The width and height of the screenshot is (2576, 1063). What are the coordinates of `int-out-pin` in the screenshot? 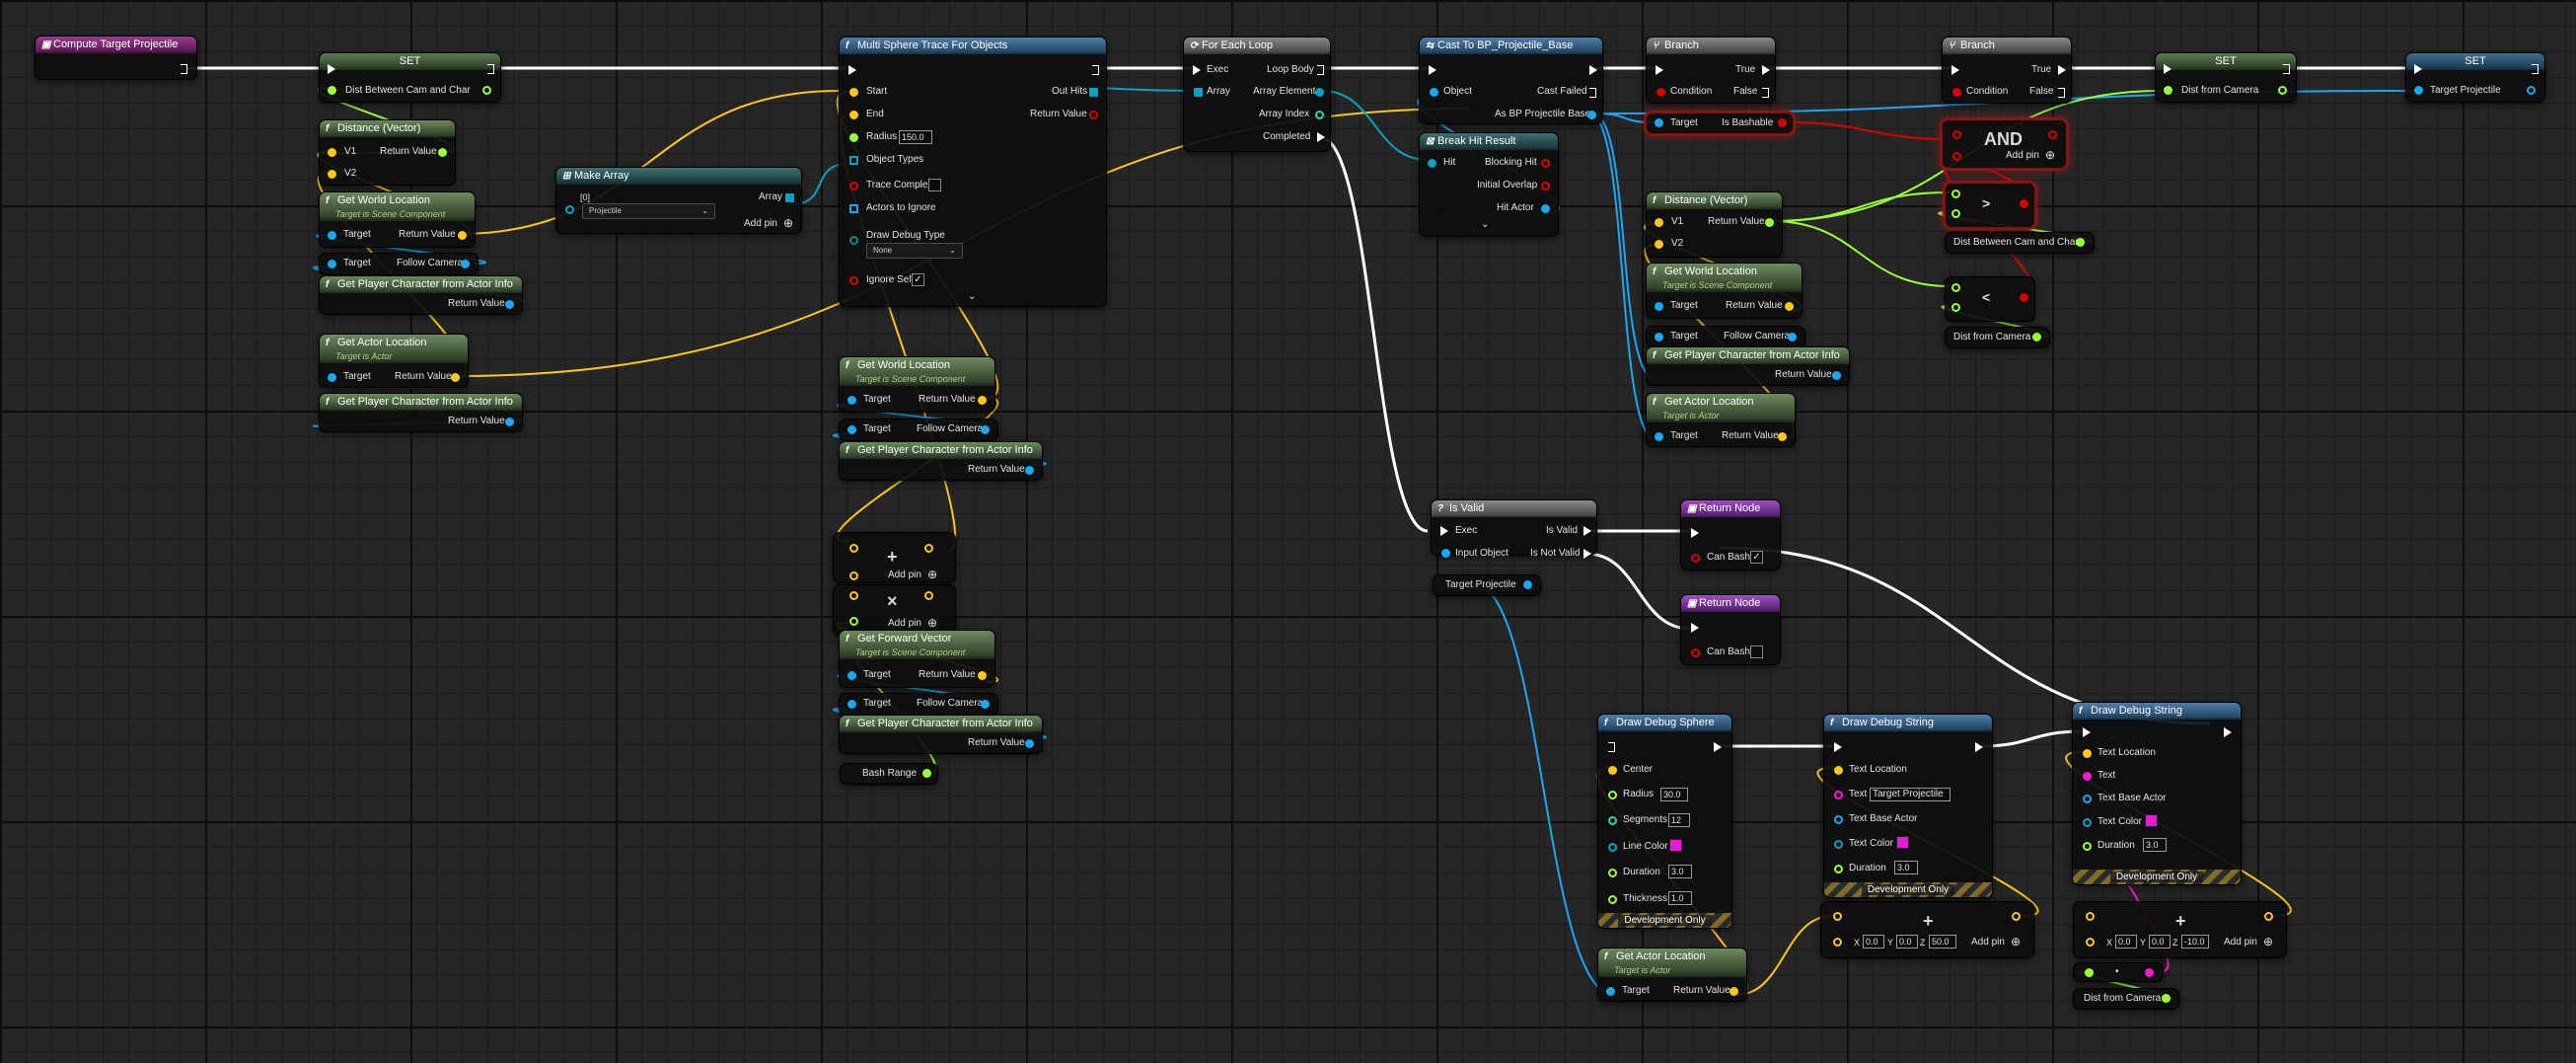 It's located at (1319, 115).